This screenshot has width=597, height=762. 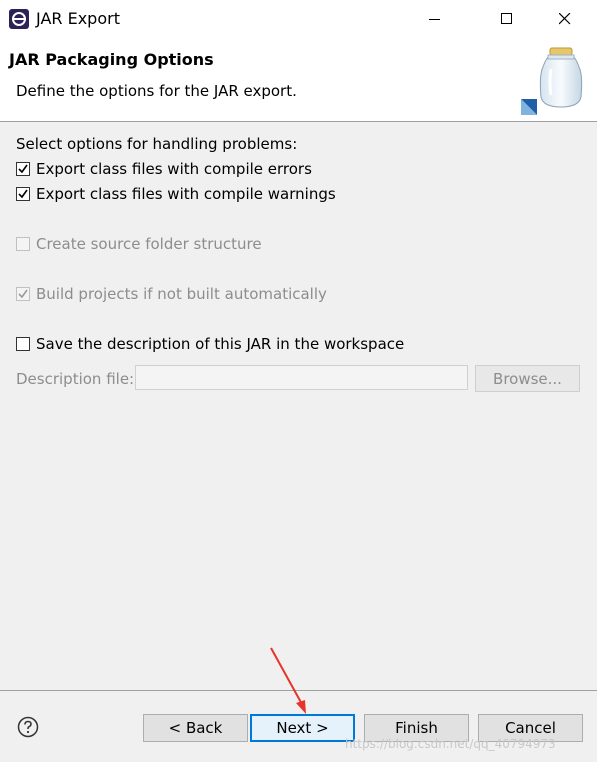 I want to click on export-errors-checkbox: Export class files with compile errors, so click(x=164, y=169).